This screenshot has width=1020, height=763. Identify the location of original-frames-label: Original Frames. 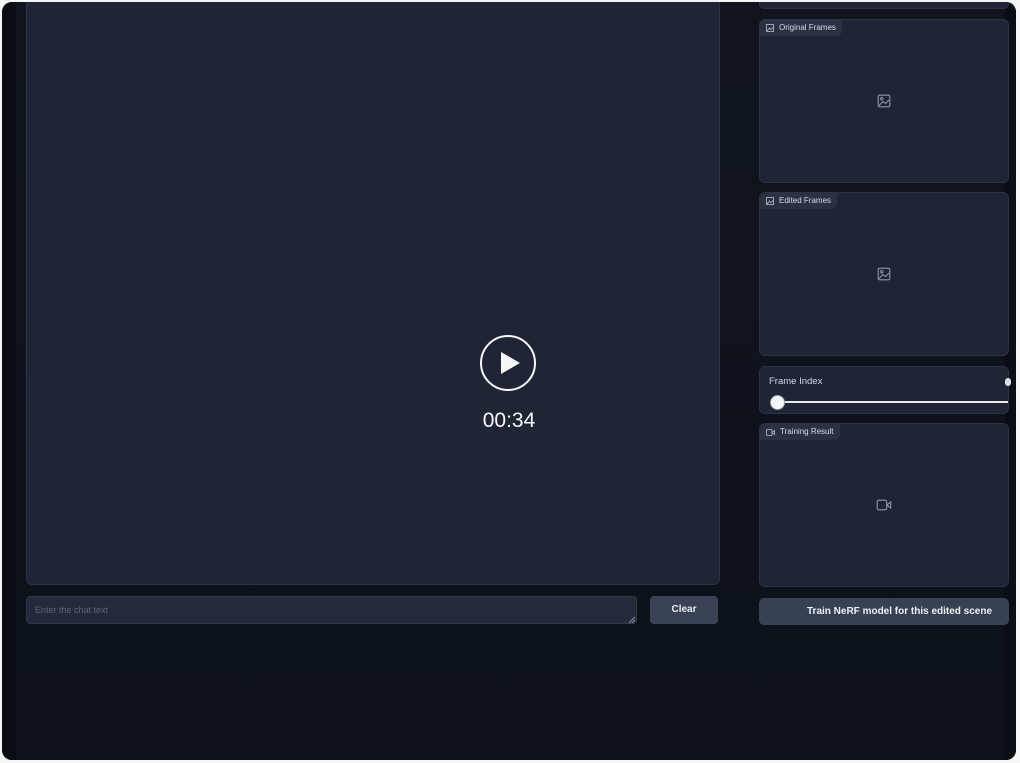
(801, 28).